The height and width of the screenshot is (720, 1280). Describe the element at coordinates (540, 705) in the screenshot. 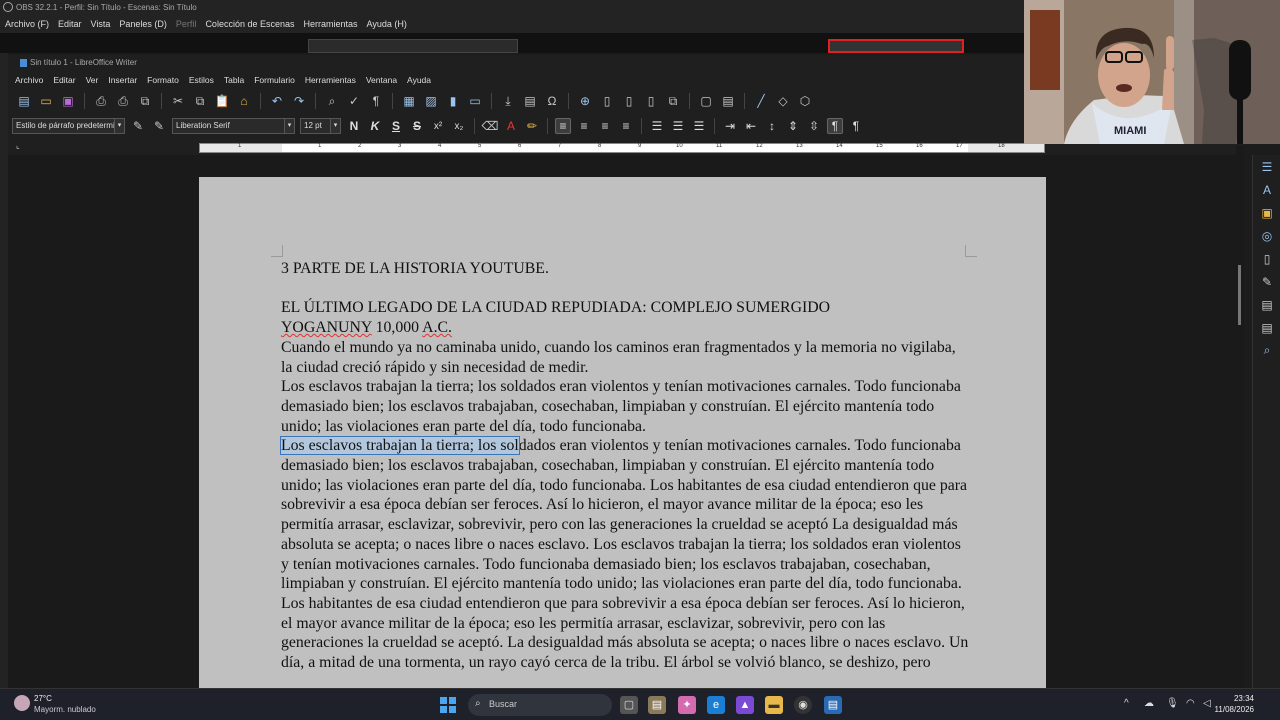

I see `taskbar-search: ⌕ Buscar` at that location.